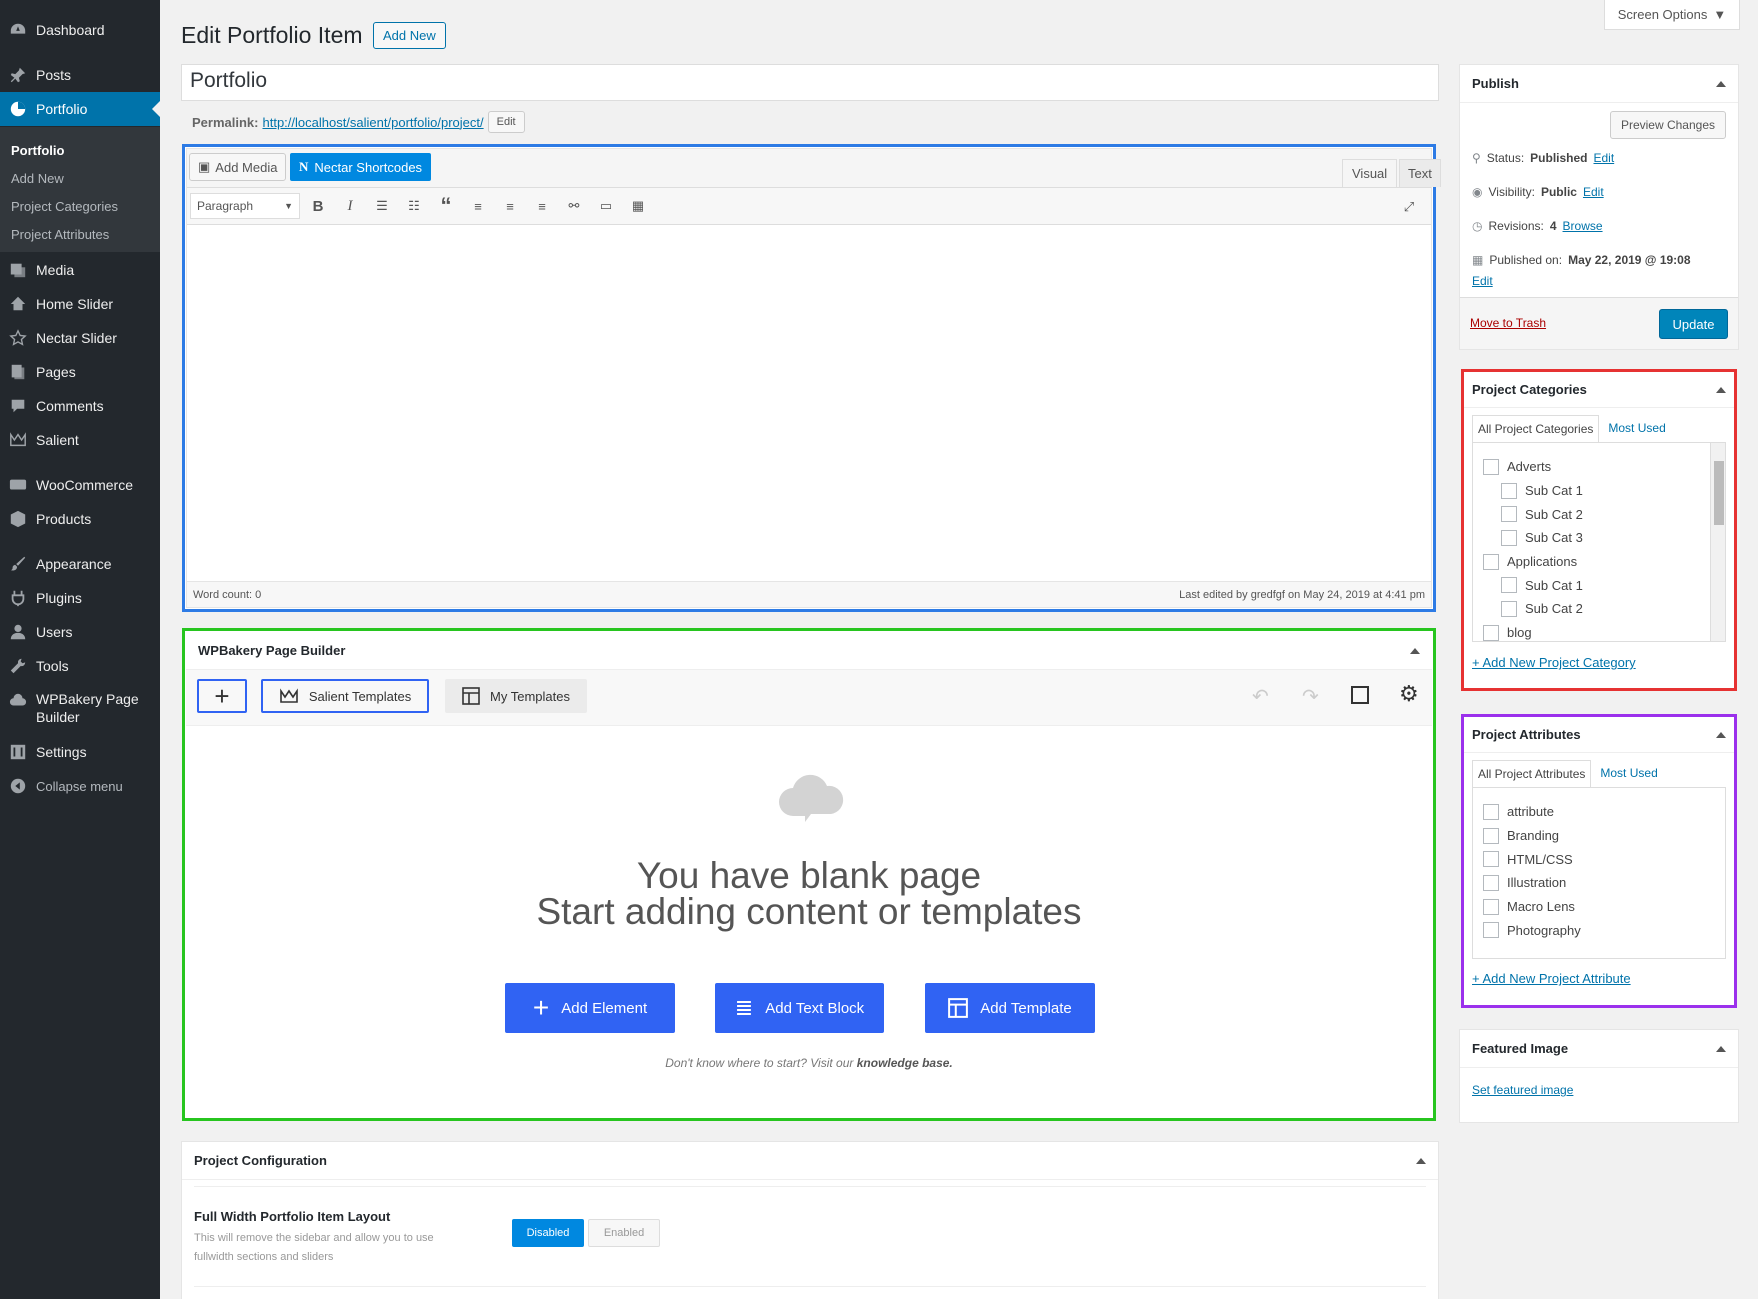 The image size is (1758, 1299). What do you see at coordinates (1420, 173) in the screenshot?
I see `tab-text: Text` at bounding box center [1420, 173].